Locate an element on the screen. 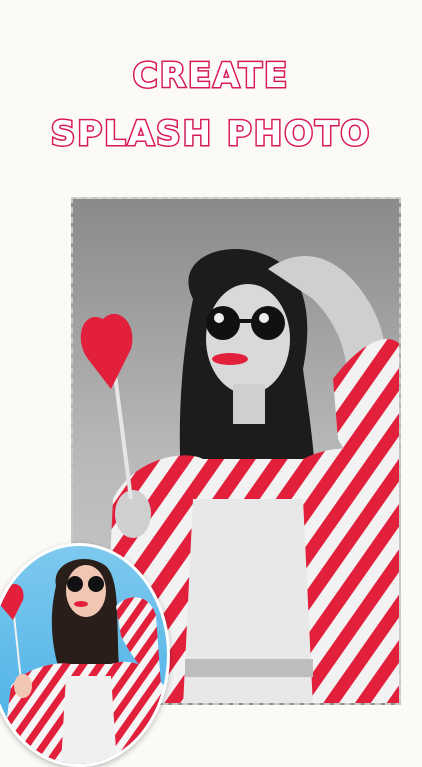 Image resolution: width=422 pixels, height=767 pixels. headline-splash-photo: SPLASH PHOTO is located at coordinates (210, 134).